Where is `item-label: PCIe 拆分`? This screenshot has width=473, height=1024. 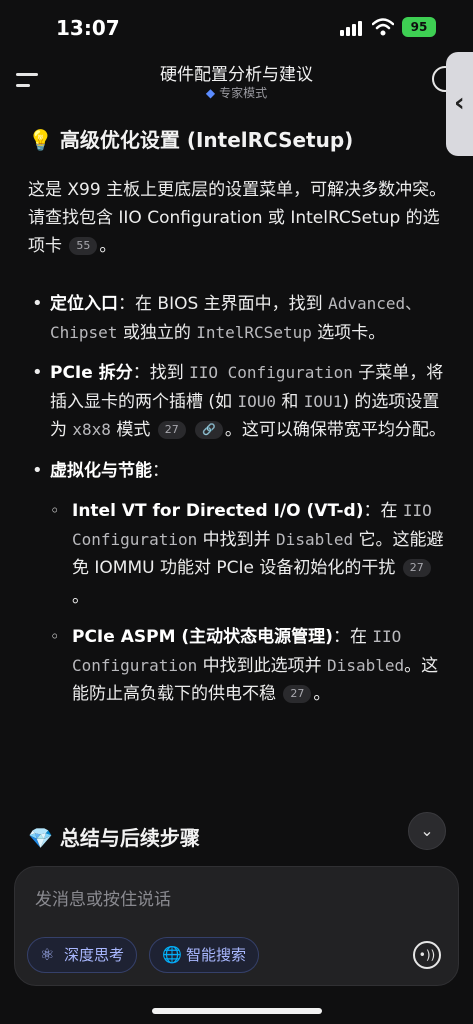 item-label: PCIe 拆分 is located at coordinates (91, 373).